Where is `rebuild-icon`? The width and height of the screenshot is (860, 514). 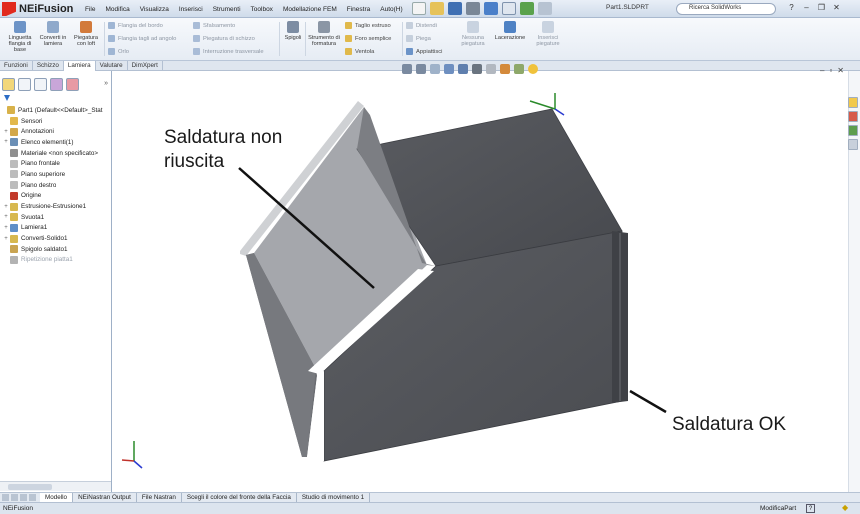
rebuild-icon is located at coordinates (527, 8).